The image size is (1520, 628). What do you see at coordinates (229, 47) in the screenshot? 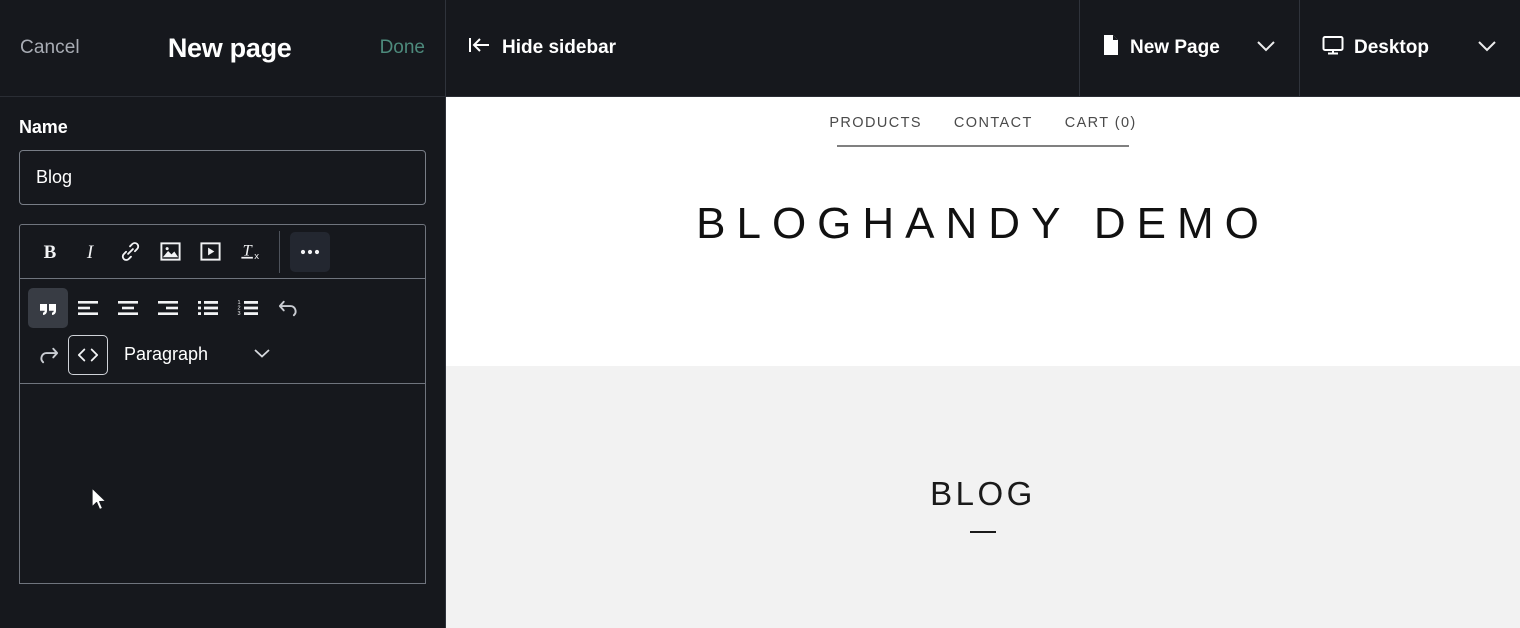
I see `page-title: New page` at bounding box center [229, 47].